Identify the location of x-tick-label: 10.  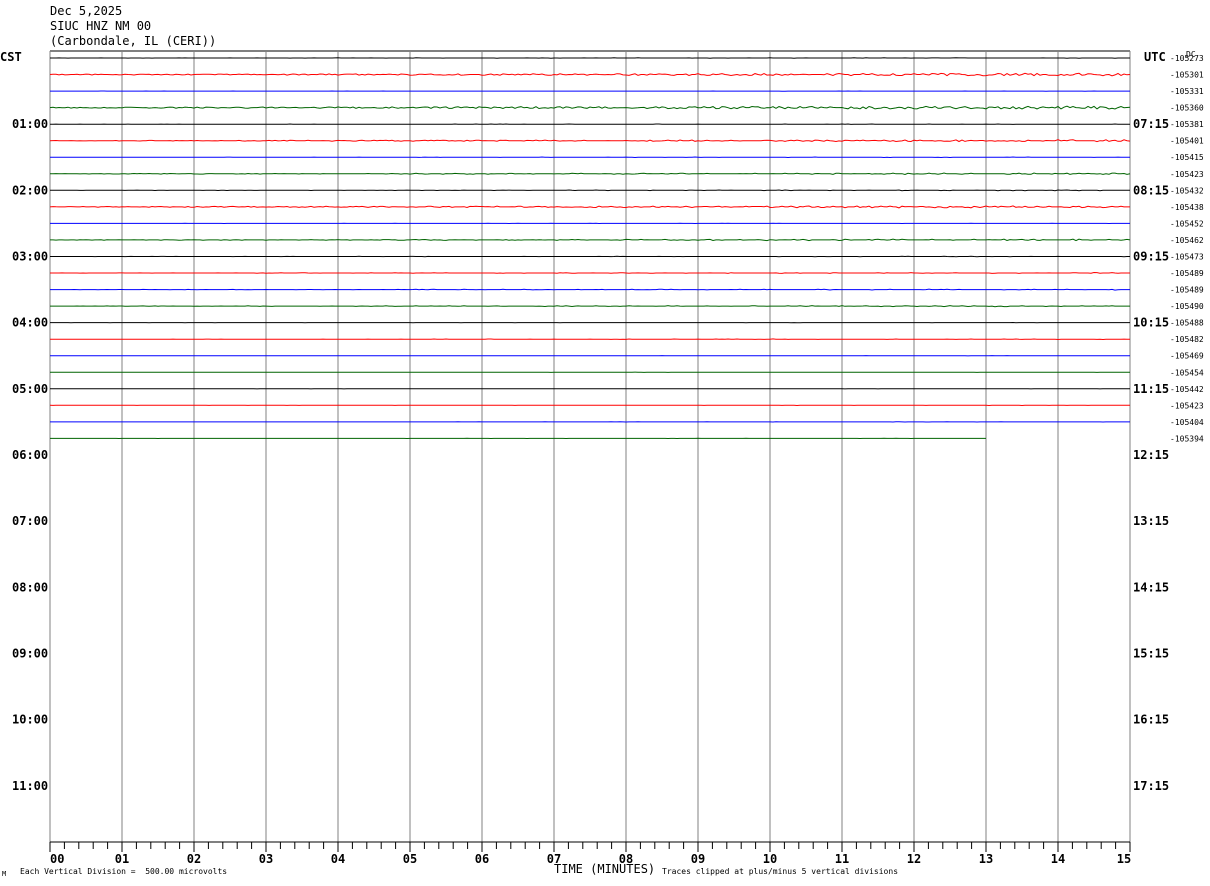
(770, 859).